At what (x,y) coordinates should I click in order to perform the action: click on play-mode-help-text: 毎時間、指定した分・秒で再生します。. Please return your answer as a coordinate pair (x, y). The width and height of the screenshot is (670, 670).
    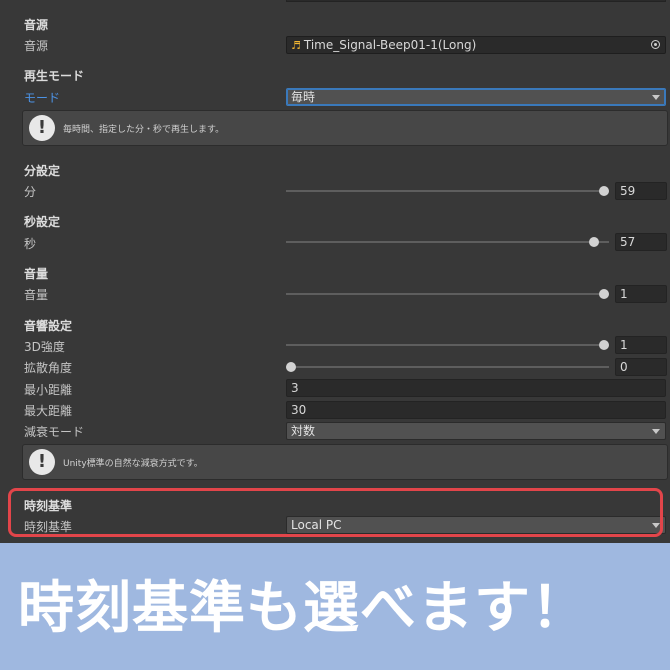
    Looking at the image, I should click on (144, 130).